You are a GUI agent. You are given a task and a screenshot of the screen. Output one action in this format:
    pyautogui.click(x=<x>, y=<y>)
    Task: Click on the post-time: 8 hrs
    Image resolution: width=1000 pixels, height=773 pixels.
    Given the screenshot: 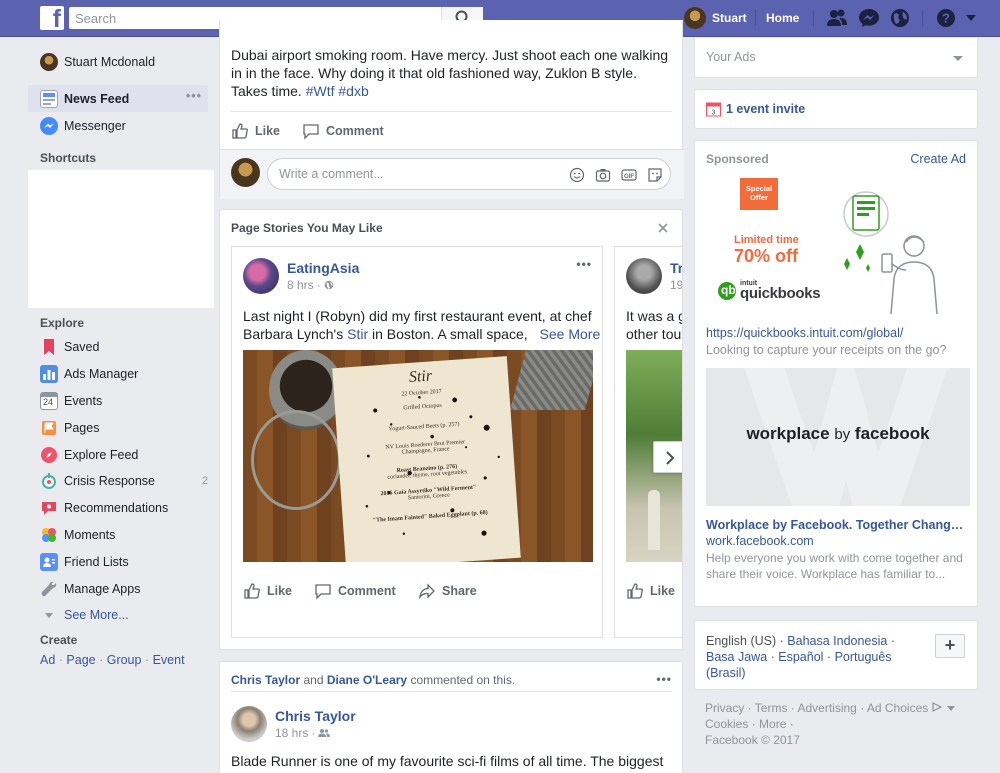 What is the action you would take?
    pyautogui.click(x=300, y=285)
    